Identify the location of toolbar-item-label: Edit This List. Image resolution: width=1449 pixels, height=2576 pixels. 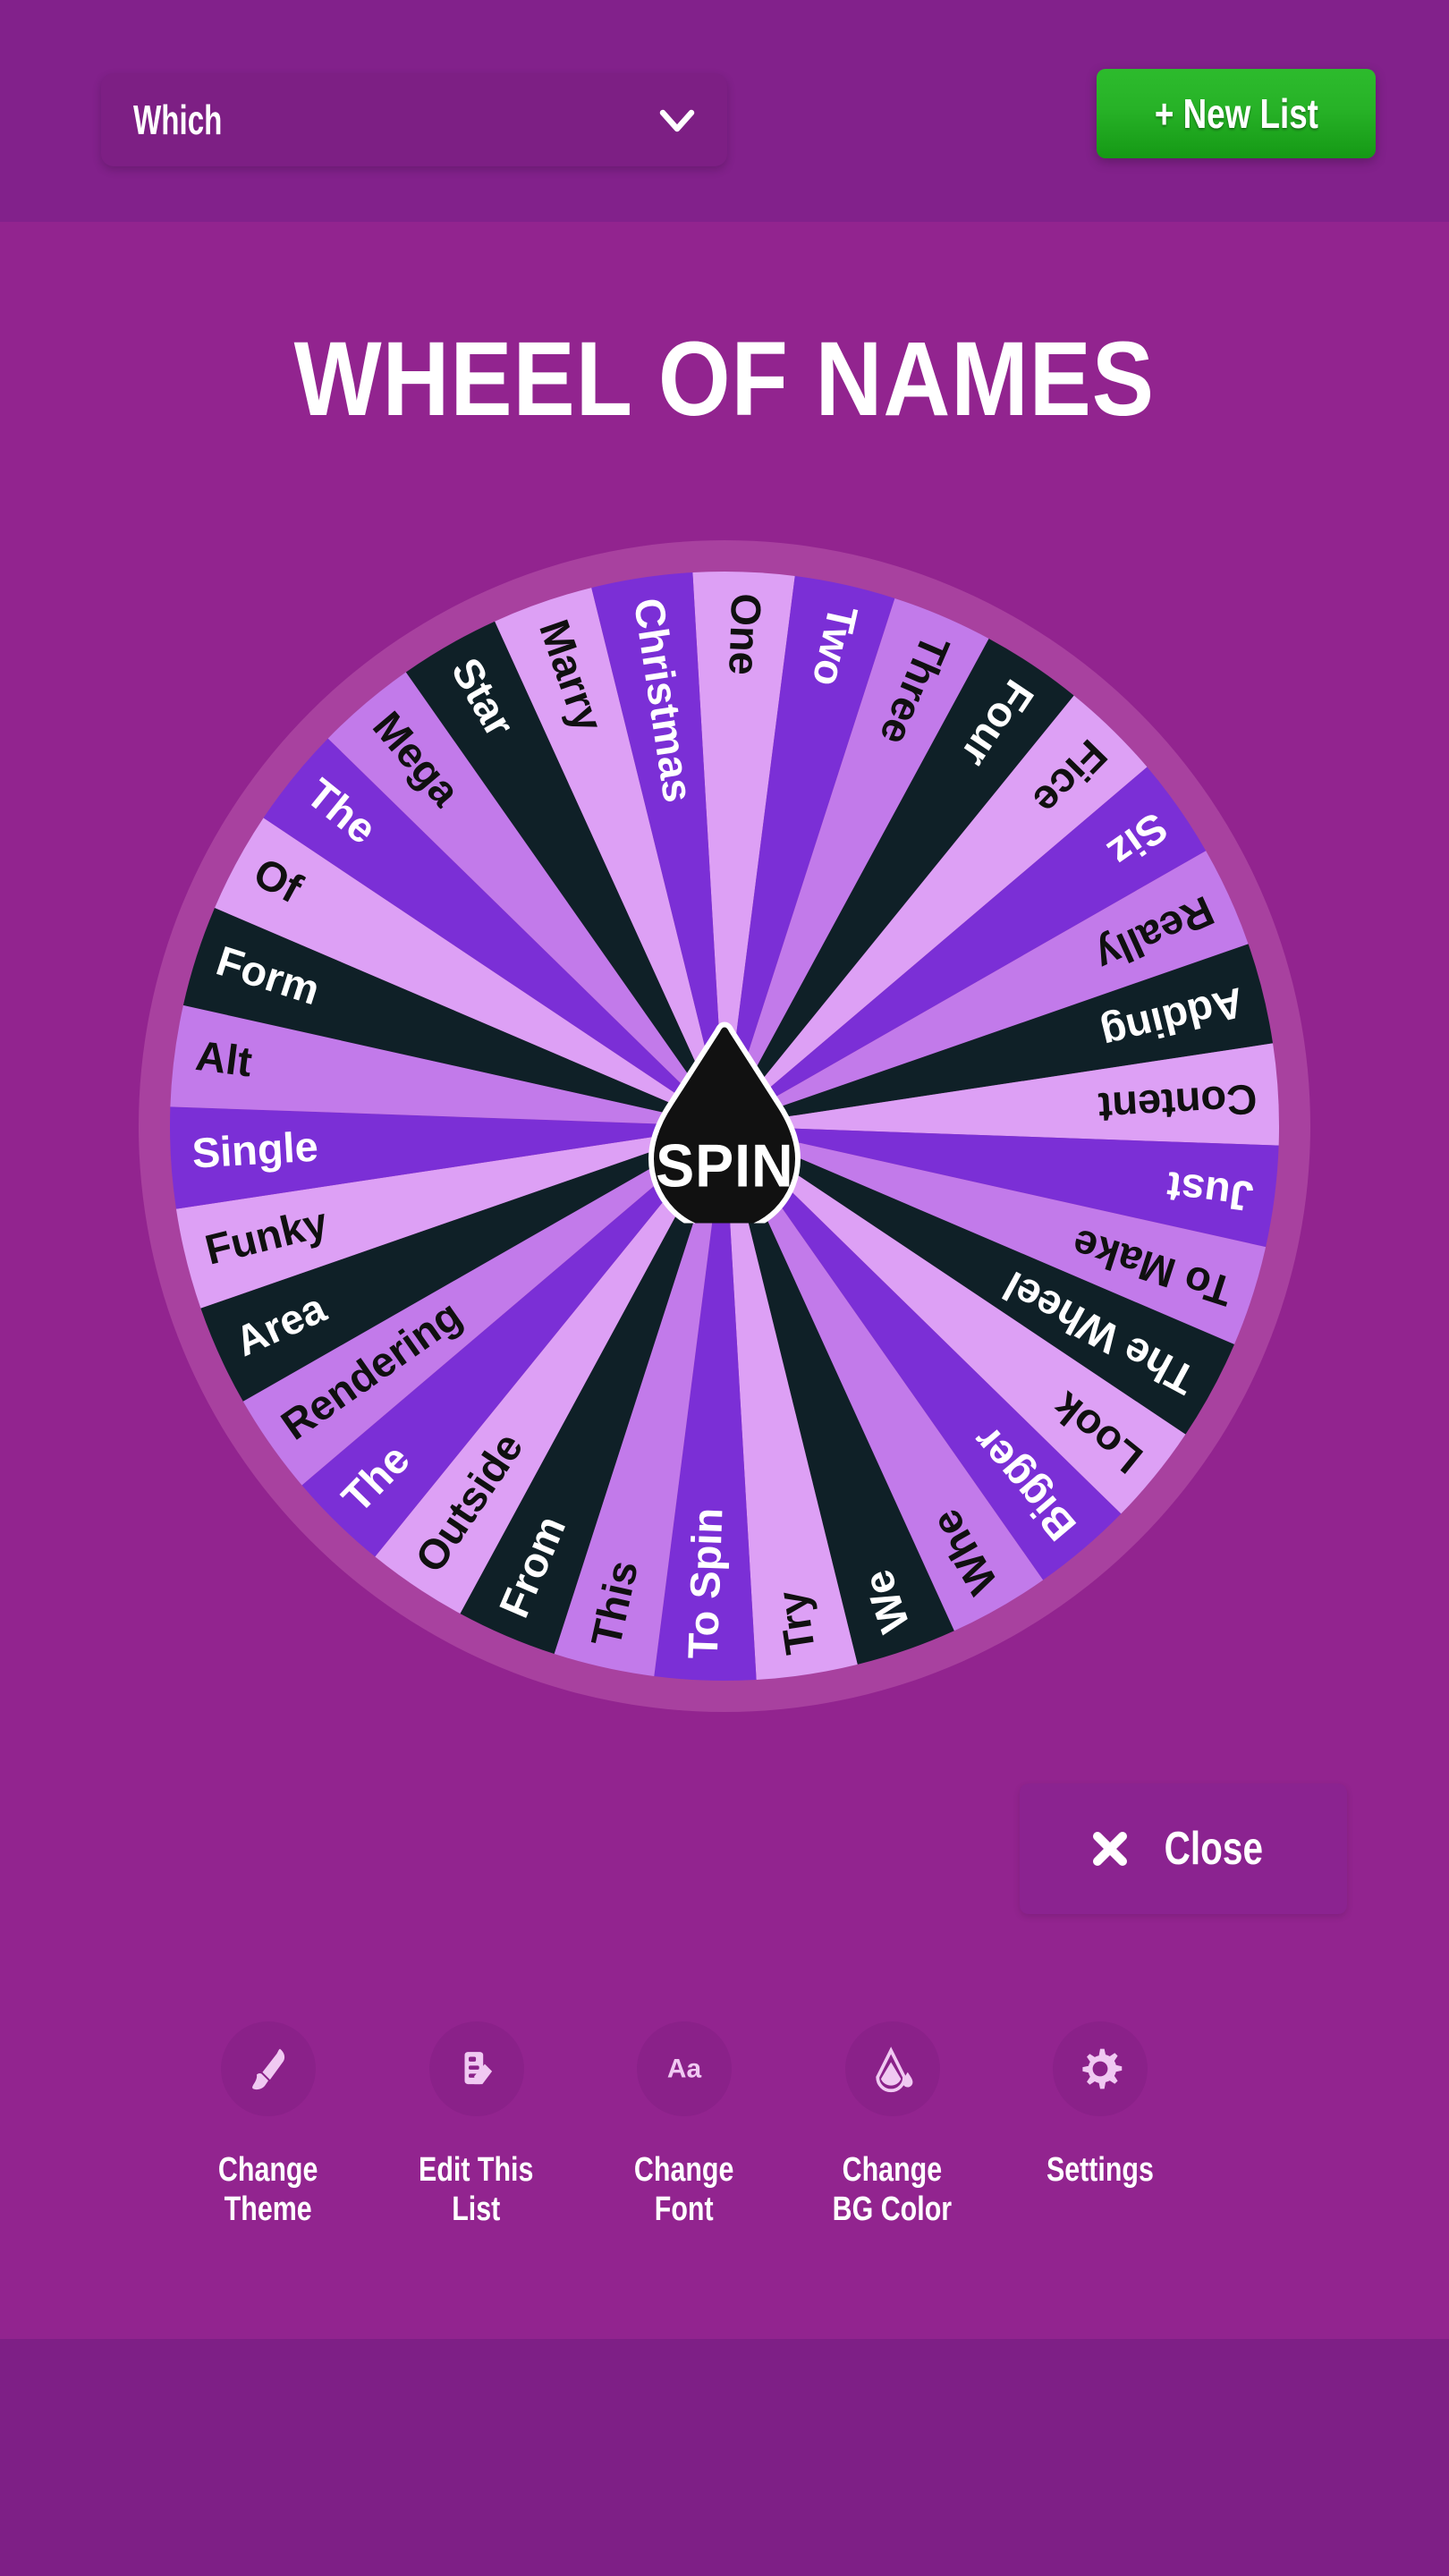
(476, 2190).